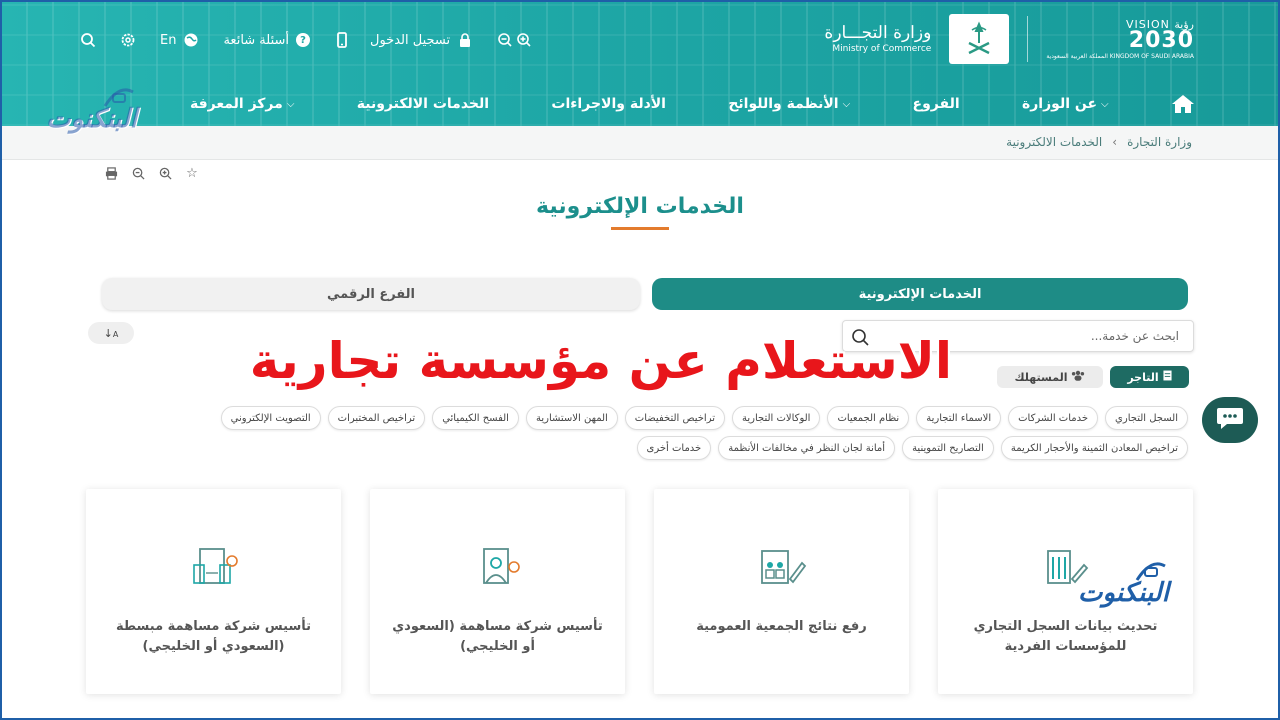 This screenshot has width=1280, height=720. Describe the element at coordinates (807, 448) in the screenshot. I see `category-chip: أمانة لجان النظر في مخالفات الأنظمة` at that location.